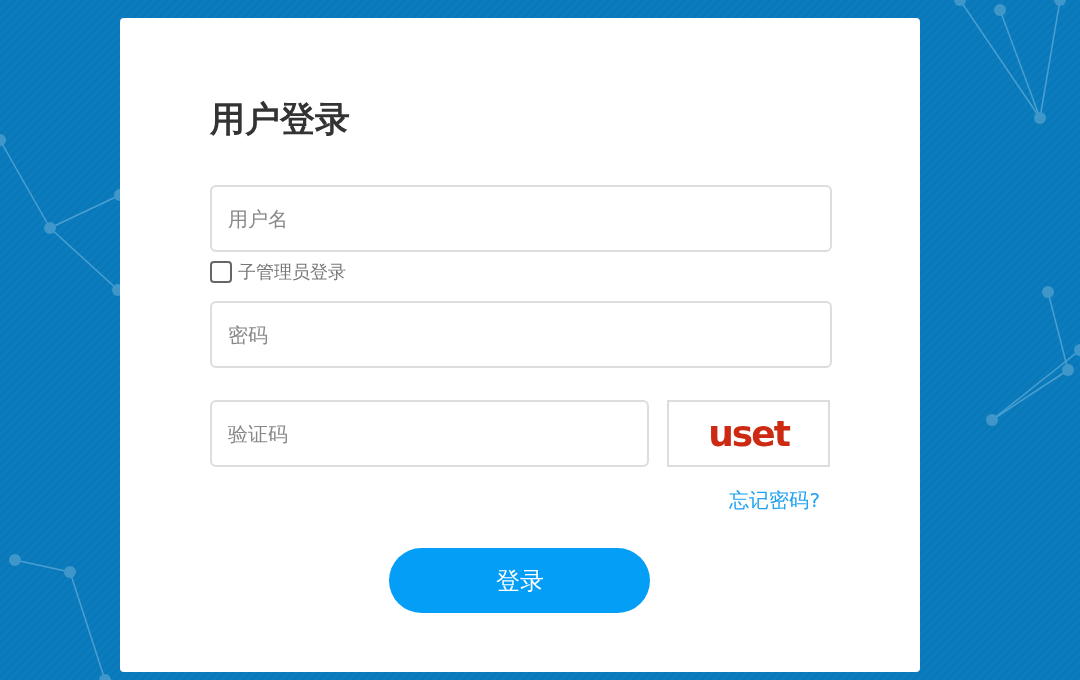 This screenshot has height=680, width=1080. What do you see at coordinates (521, 218) in the screenshot?
I see `username-field: 用户名` at bounding box center [521, 218].